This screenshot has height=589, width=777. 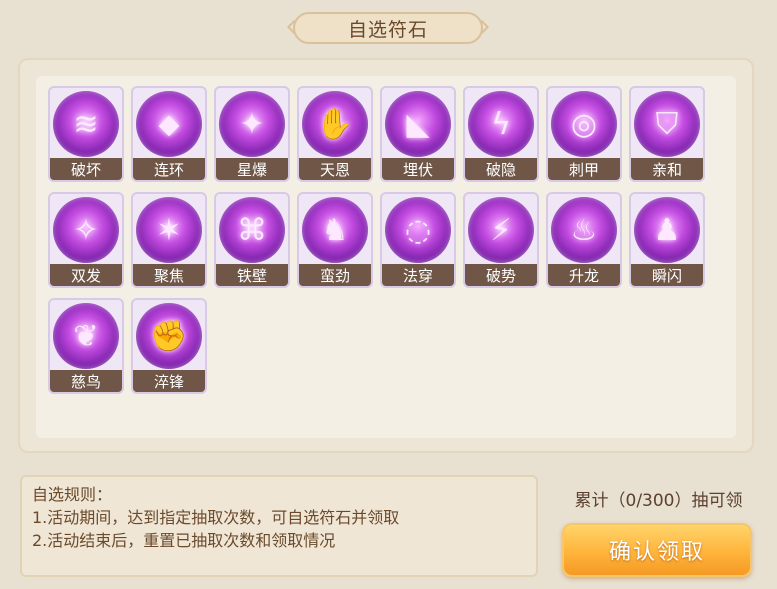 I want to click on rune-tile: ⌘ 铁壁, so click(x=252, y=240).